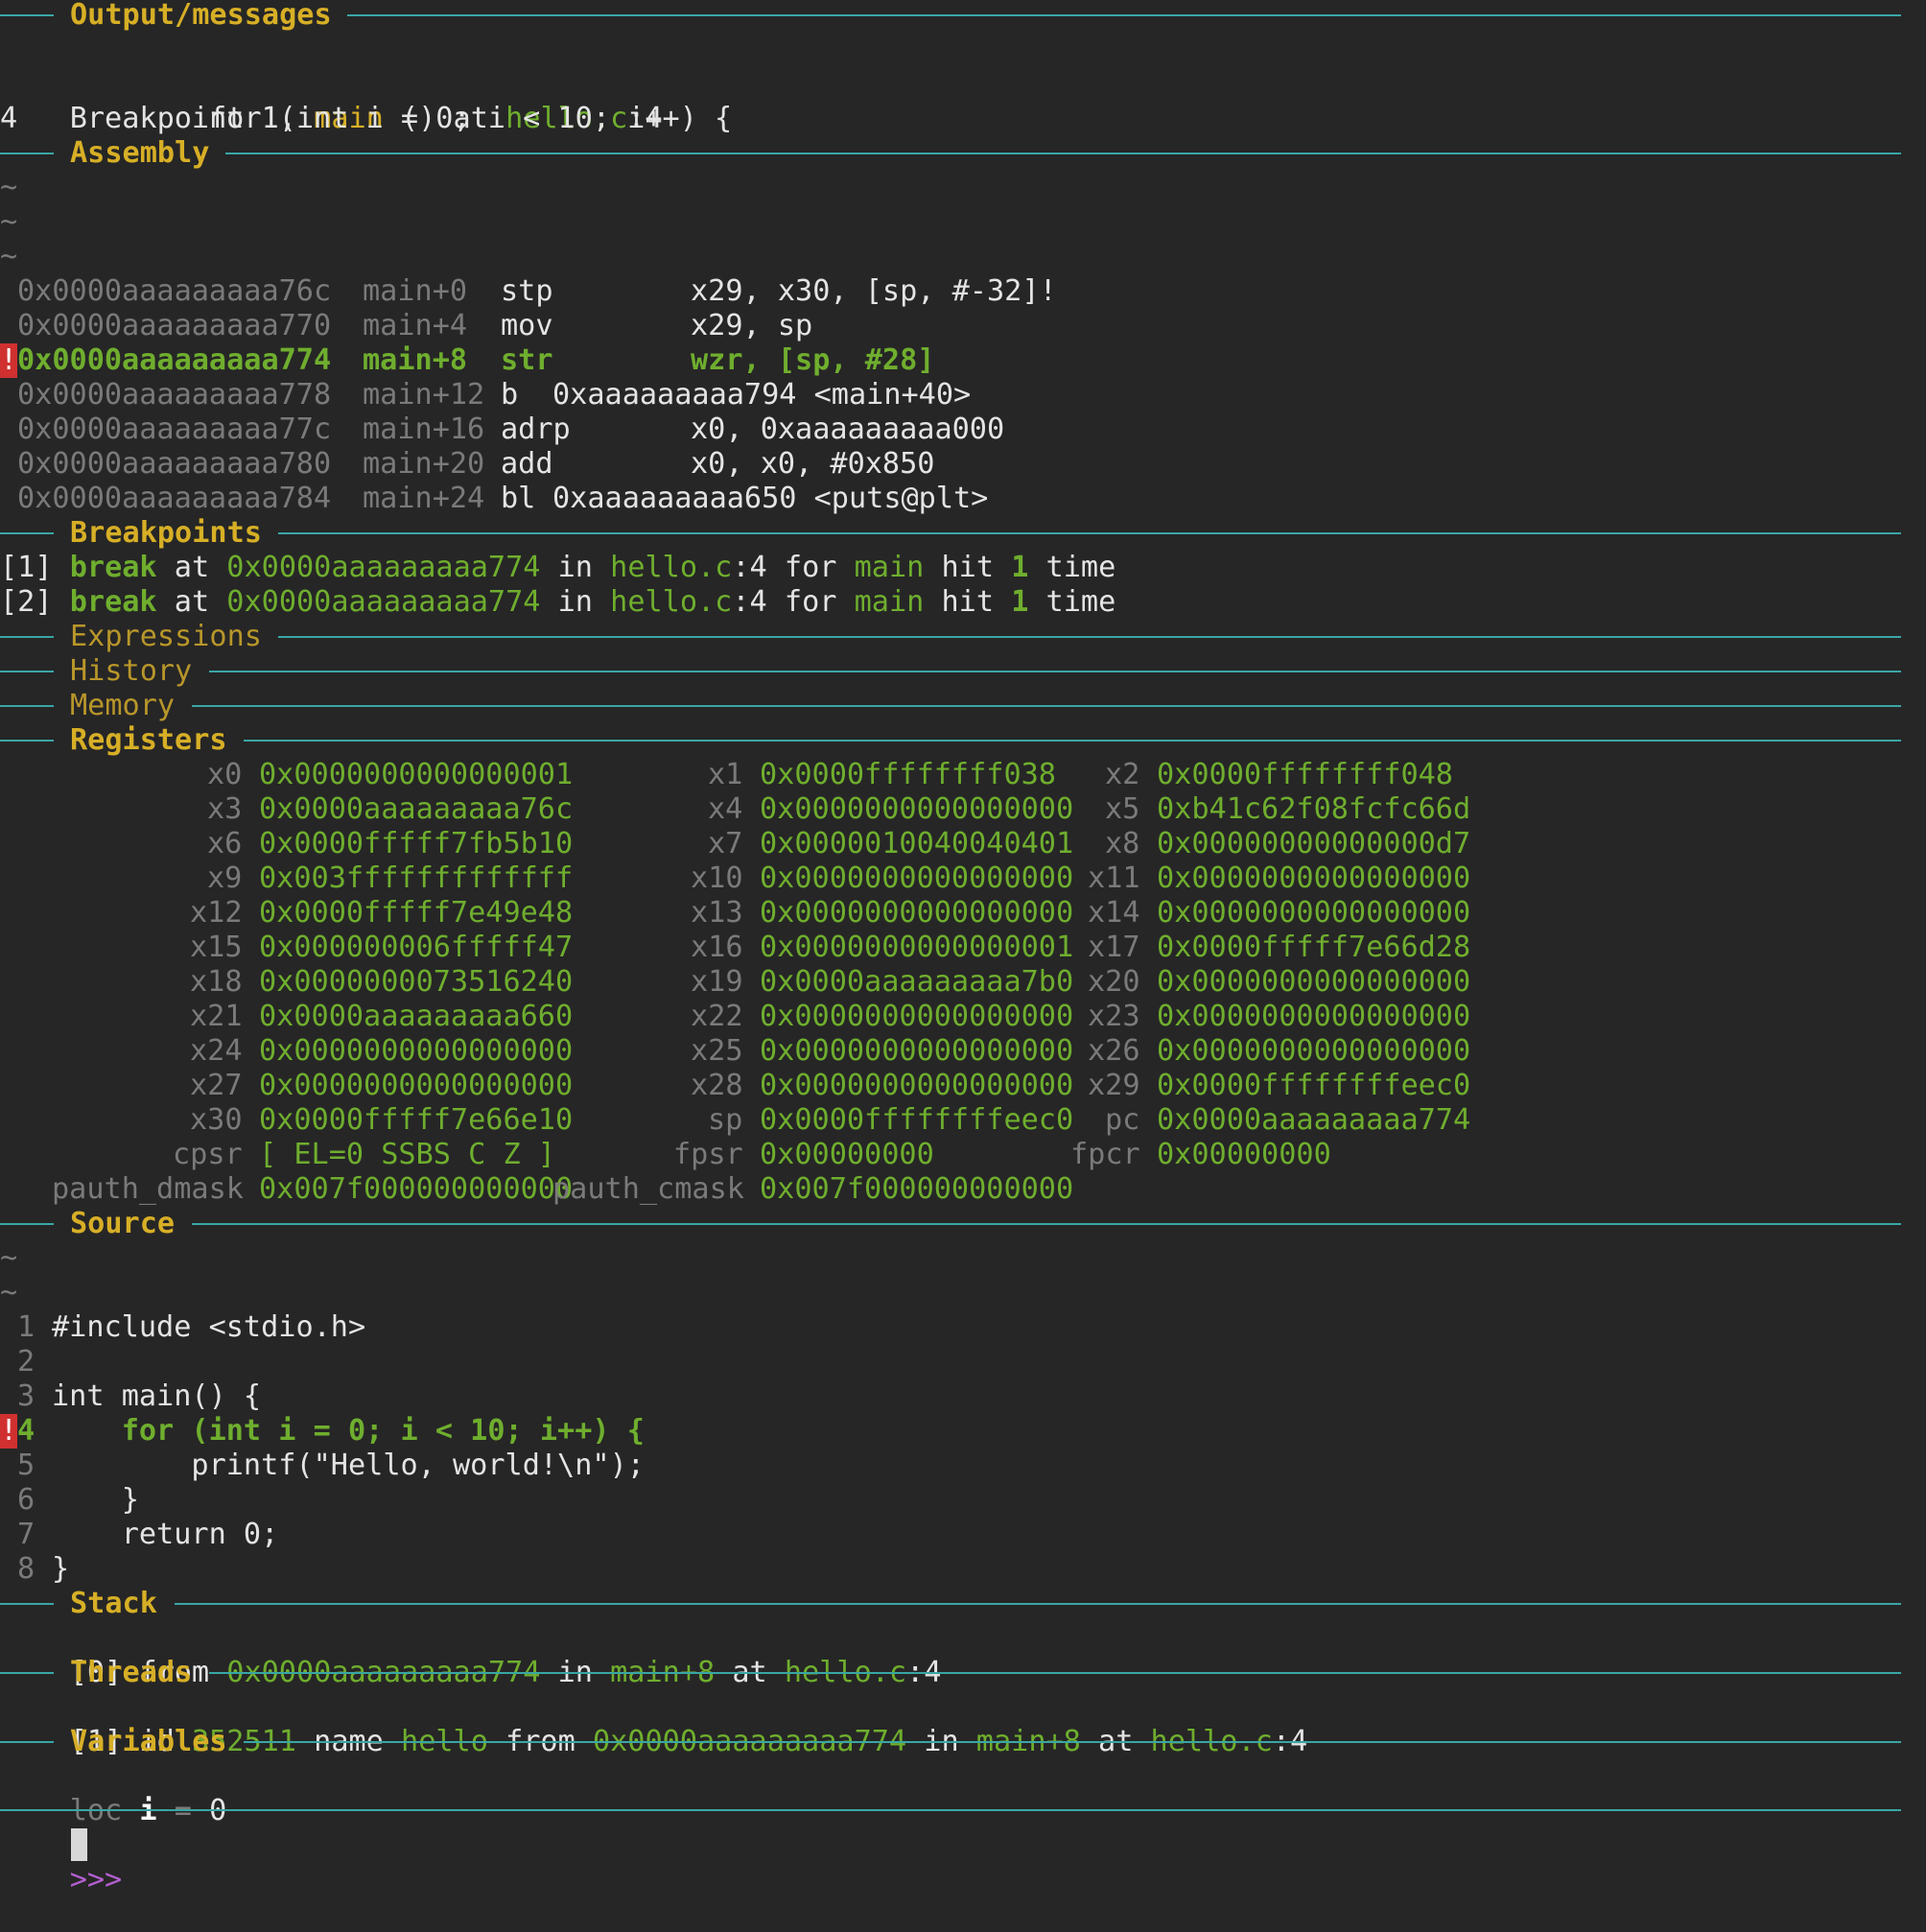 This screenshot has height=1932, width=1926. What do you see at coordinates (225, 774) in the screenshot?
I see `register-name: x0` at bounding box center [225, 774].